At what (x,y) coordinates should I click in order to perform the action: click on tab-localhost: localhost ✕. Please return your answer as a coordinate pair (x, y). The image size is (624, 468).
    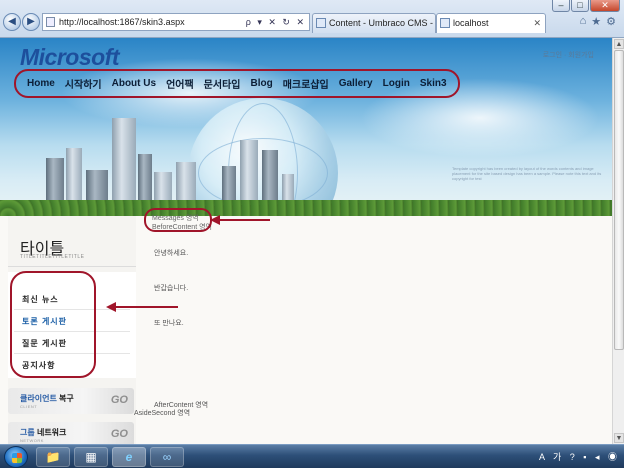
    Looking at the image, I should click on (491, 23).